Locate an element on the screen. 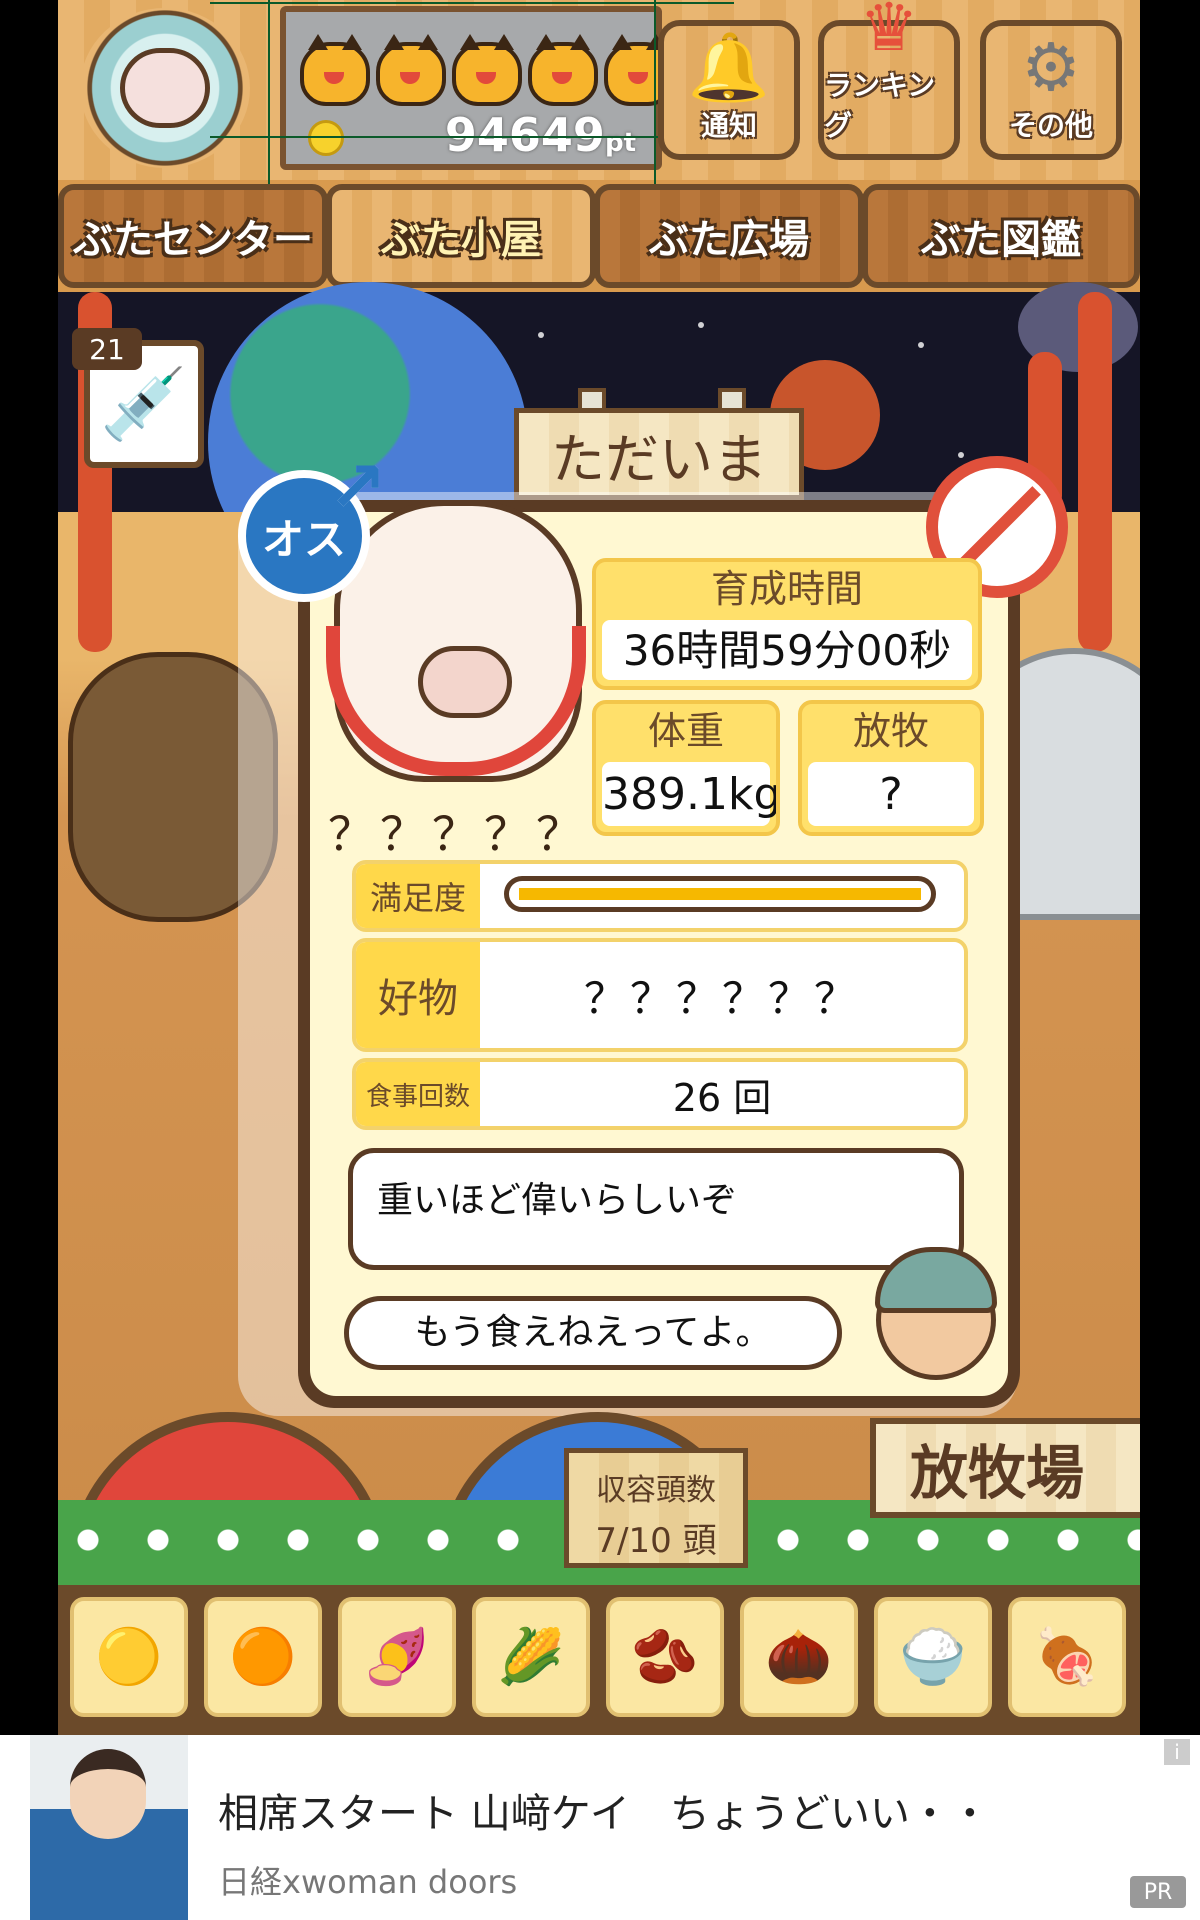 This screenshot has width=1200, height=1920. beans-icon: 🫘 is located at coordinates (665, 1657).